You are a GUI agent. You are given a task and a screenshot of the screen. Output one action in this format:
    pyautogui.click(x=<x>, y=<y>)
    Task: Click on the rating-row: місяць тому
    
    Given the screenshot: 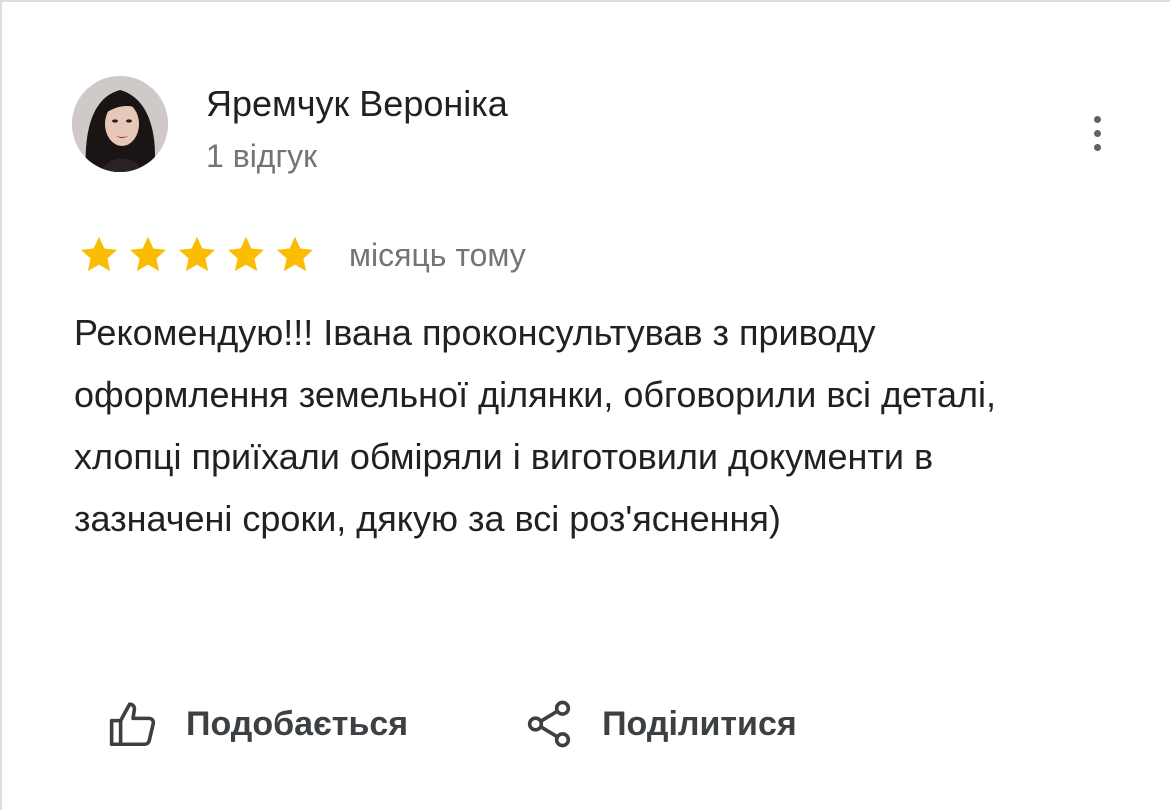 What is the action you would take?
    pyautogui.click(x=301, y=255)
    